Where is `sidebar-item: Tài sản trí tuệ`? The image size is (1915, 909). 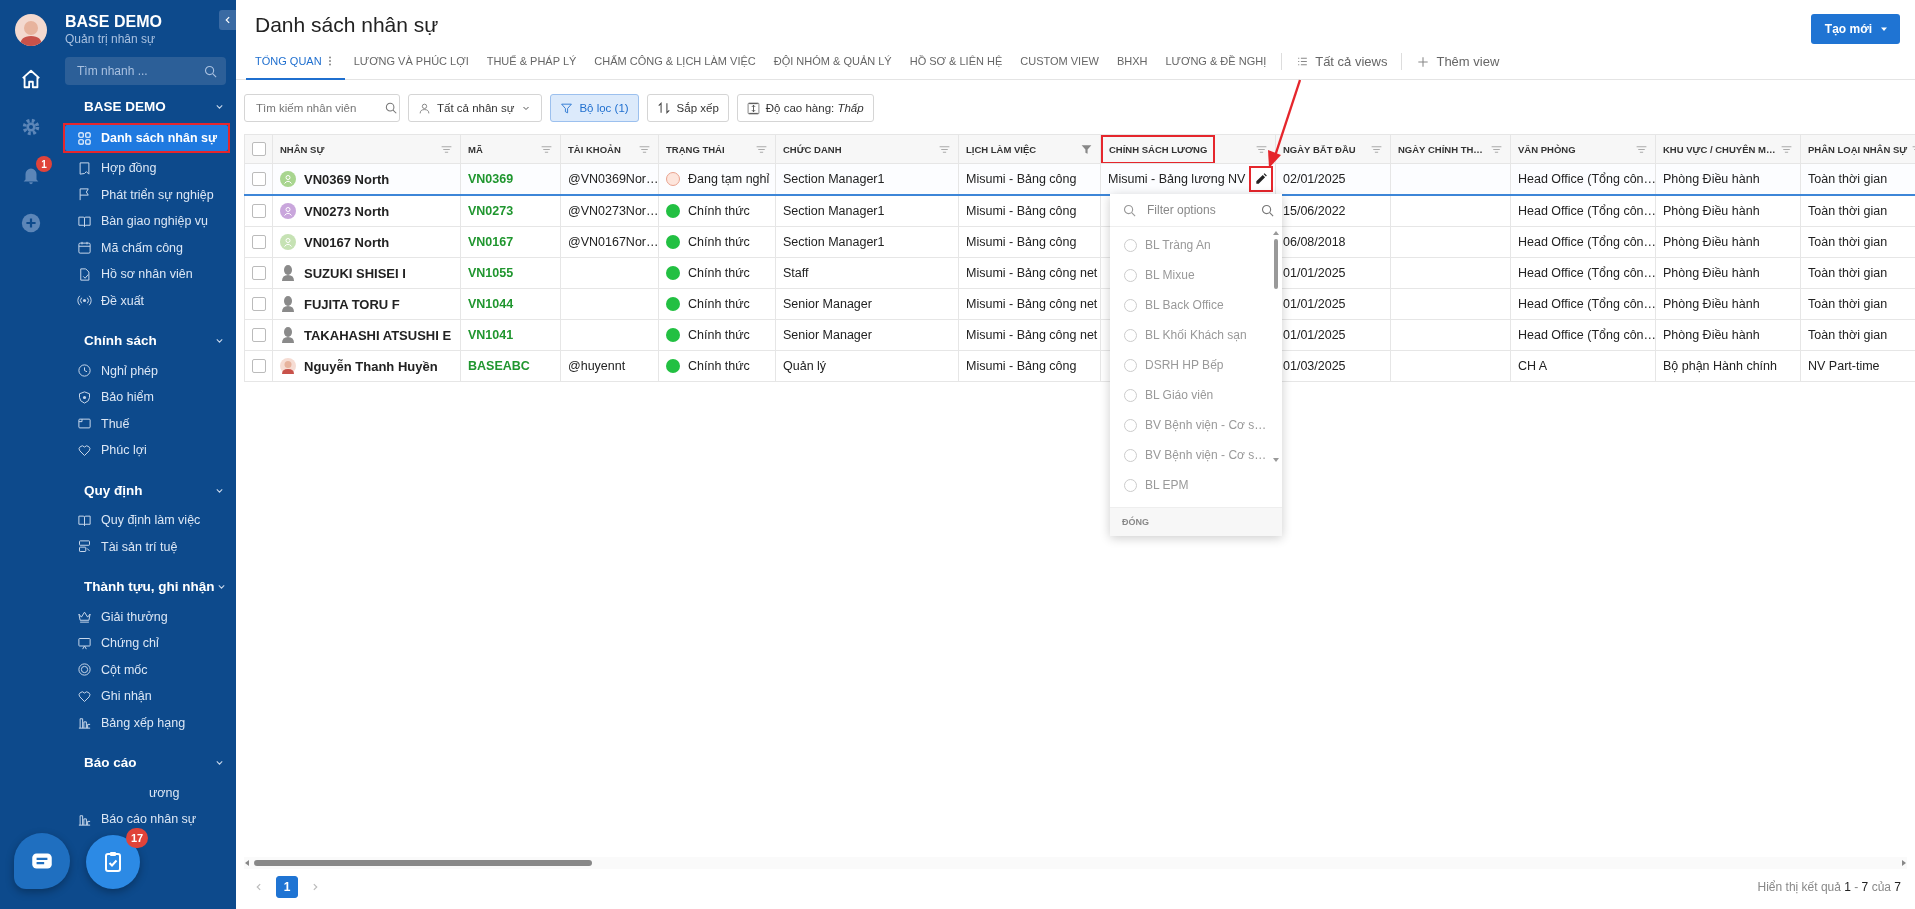 sidebar-item: Tài sản trí tuệ is located at coordinates (146, 546).